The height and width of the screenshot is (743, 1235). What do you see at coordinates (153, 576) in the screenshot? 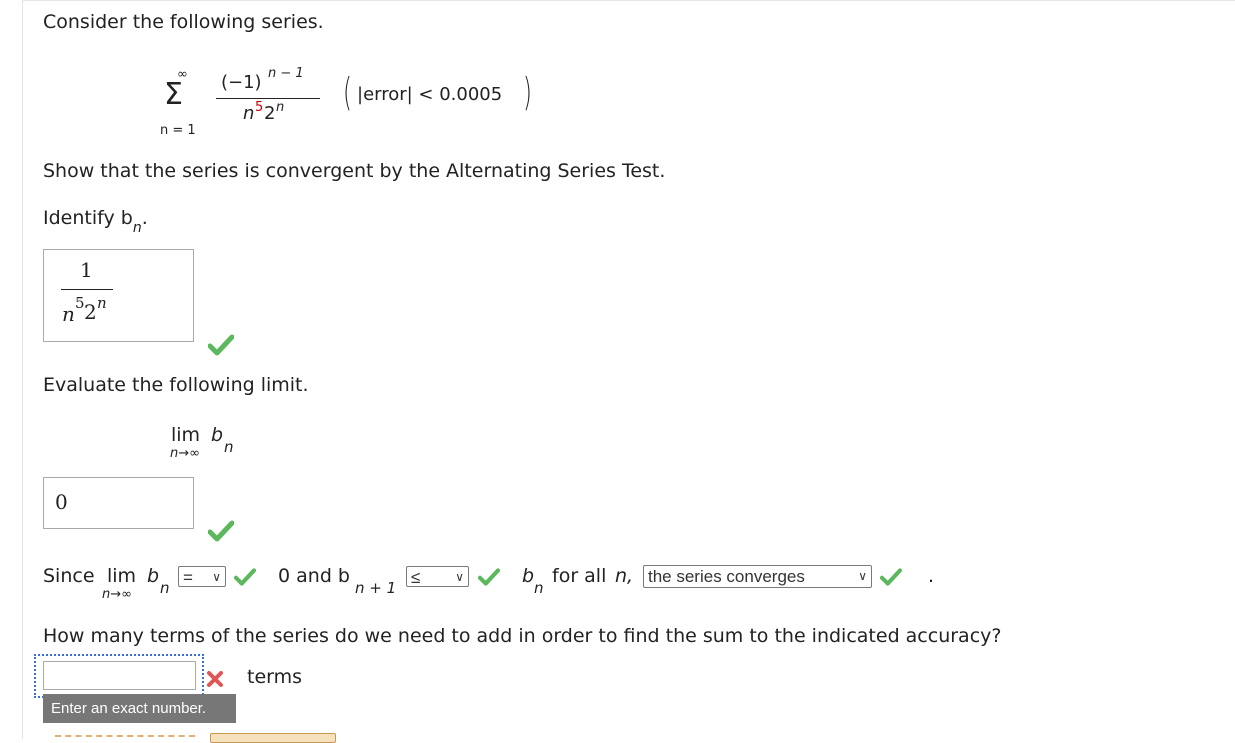
I see `since-b: b` at bounding box center [153, 576].